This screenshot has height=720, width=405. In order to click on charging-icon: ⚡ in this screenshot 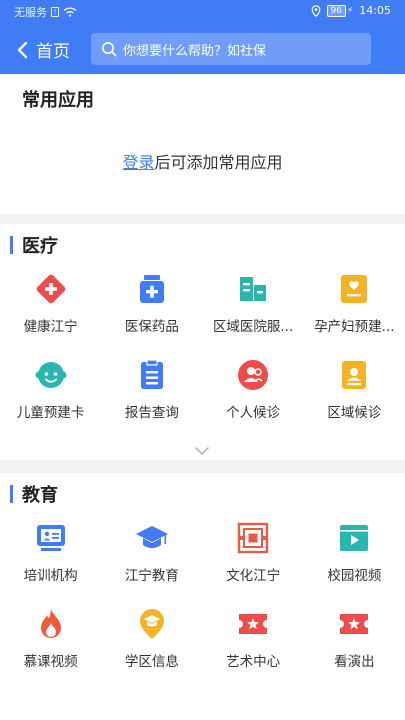, I will do `click(350, 10)`.